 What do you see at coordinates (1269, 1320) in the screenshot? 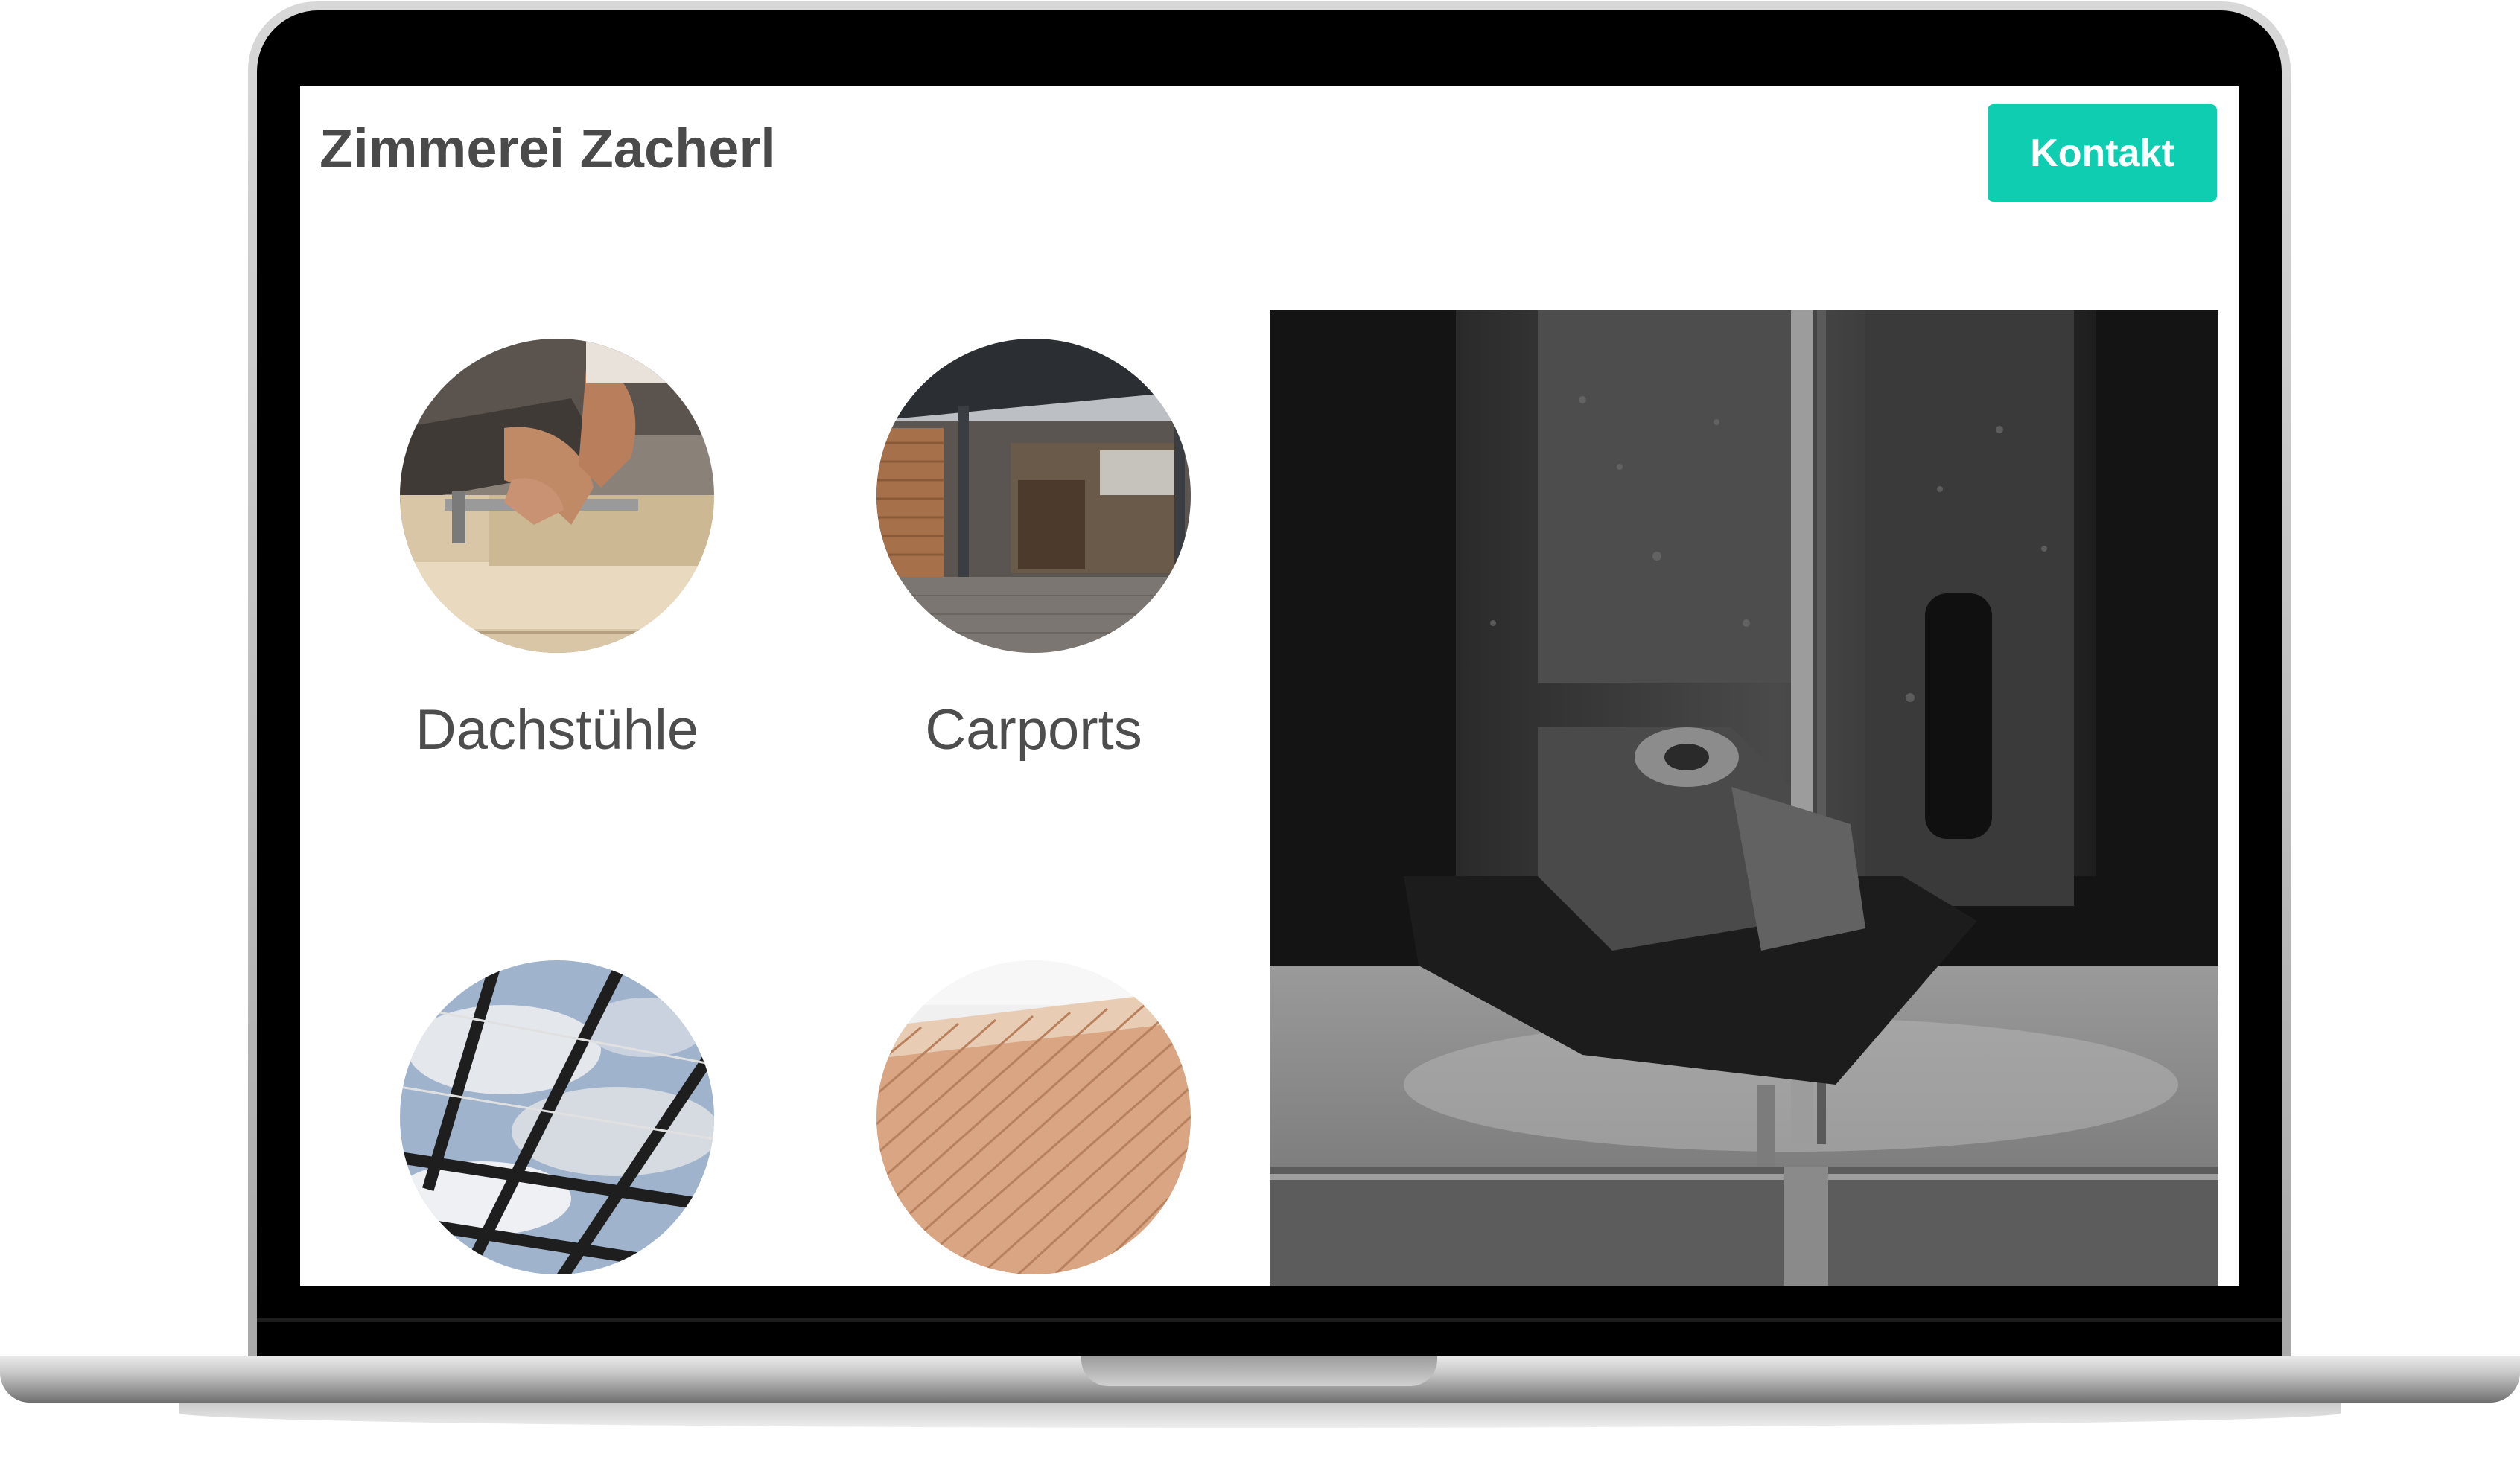
I see `bezel-bottom-edge` at bounding box center [1269, 1320].